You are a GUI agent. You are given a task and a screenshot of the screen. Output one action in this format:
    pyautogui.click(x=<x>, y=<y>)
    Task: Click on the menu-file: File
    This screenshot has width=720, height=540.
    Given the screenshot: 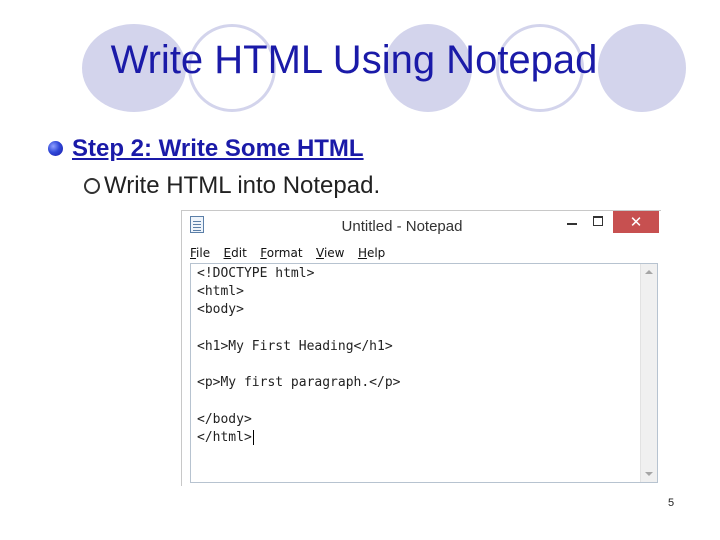 What is the action you would take?
    pyautogui.click(x=200, y=253)
    